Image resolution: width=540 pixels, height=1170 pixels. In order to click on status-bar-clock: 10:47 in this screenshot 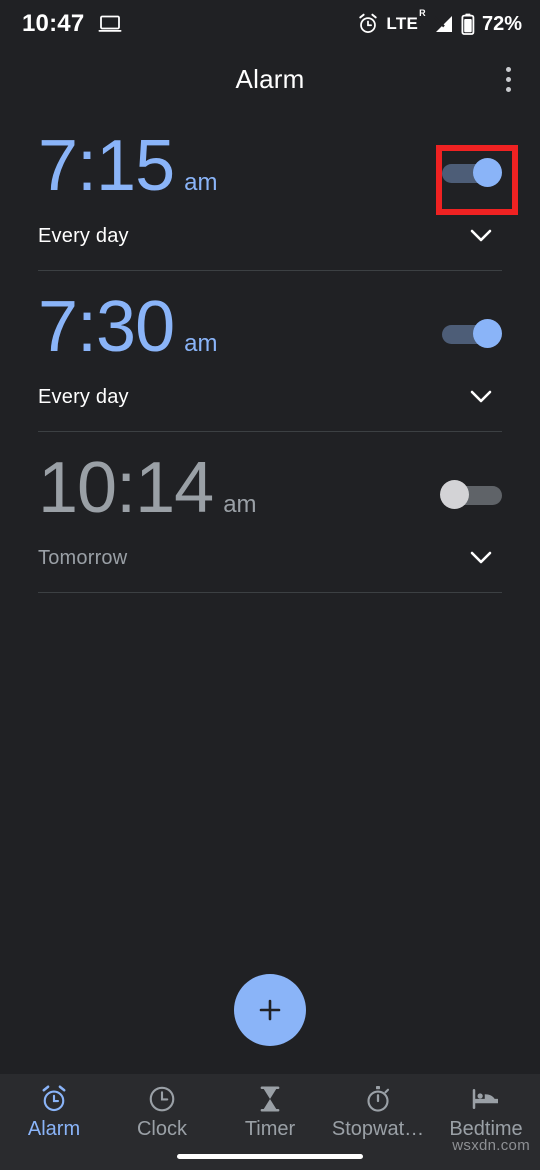, I will do `click(53, 23)`.